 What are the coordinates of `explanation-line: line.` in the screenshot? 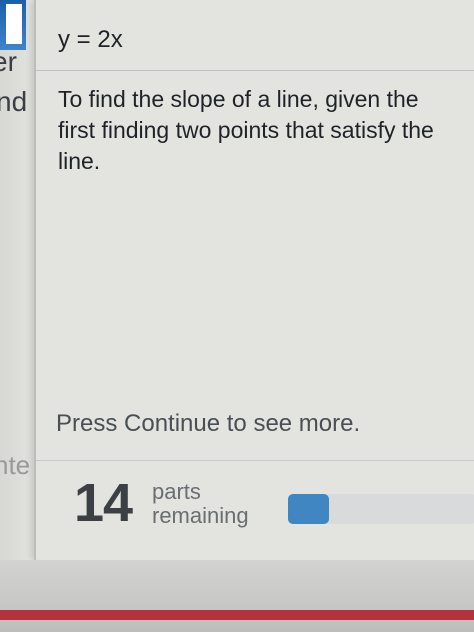 It's located at (79, 161).